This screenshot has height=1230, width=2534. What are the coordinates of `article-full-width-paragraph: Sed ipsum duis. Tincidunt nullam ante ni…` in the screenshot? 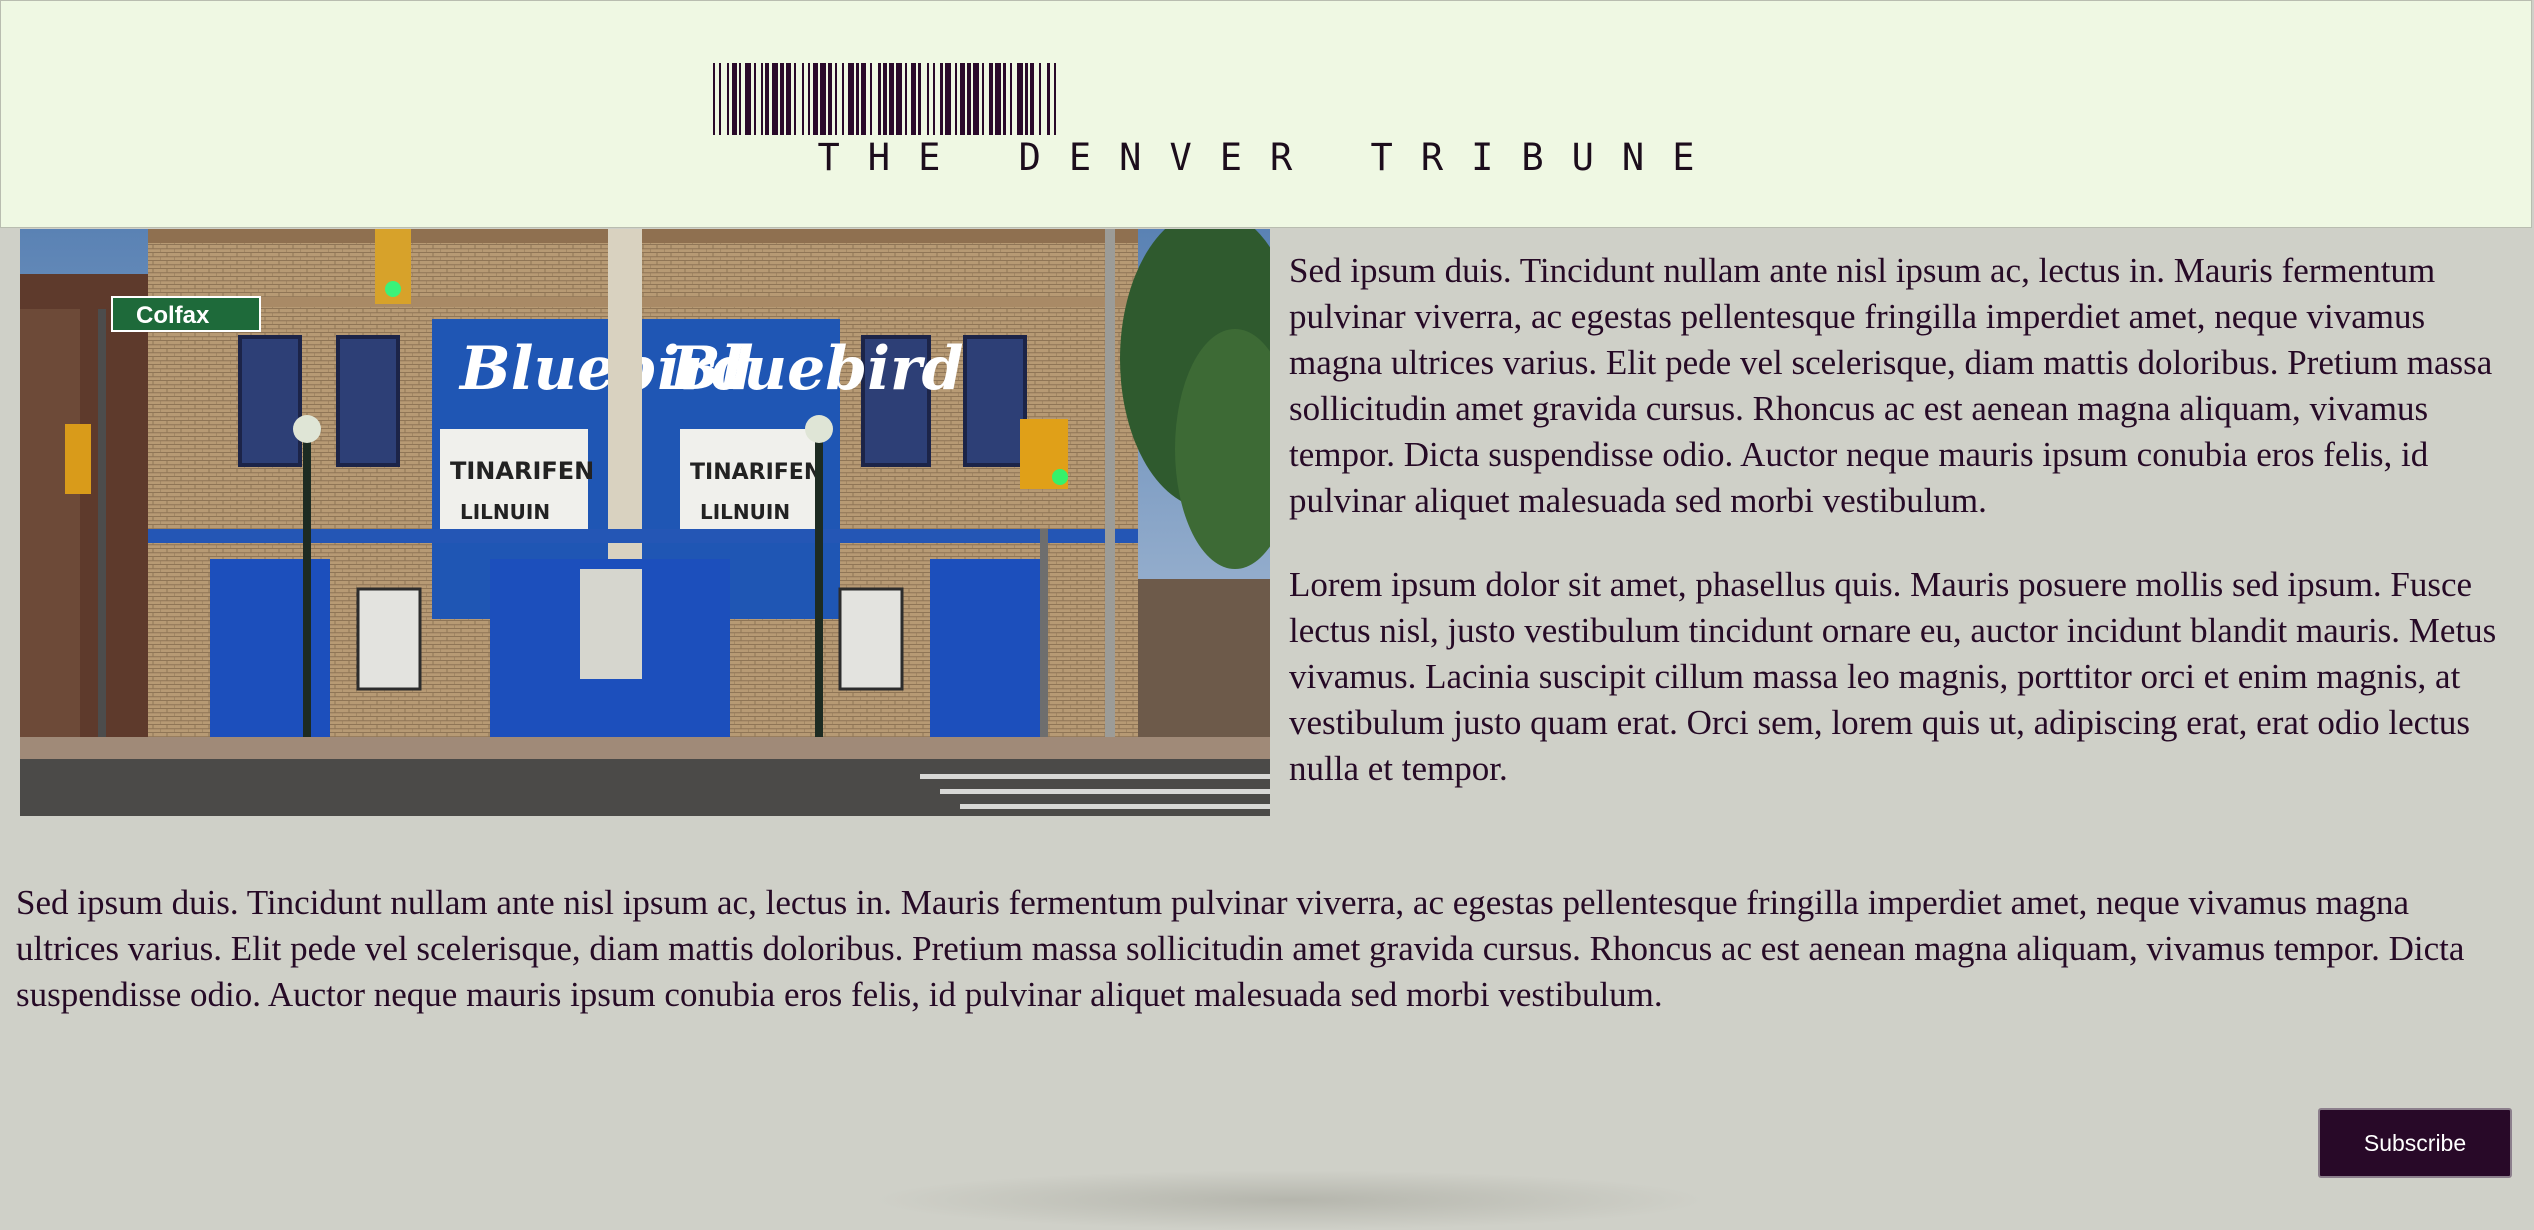 It's located at (1240, 948).